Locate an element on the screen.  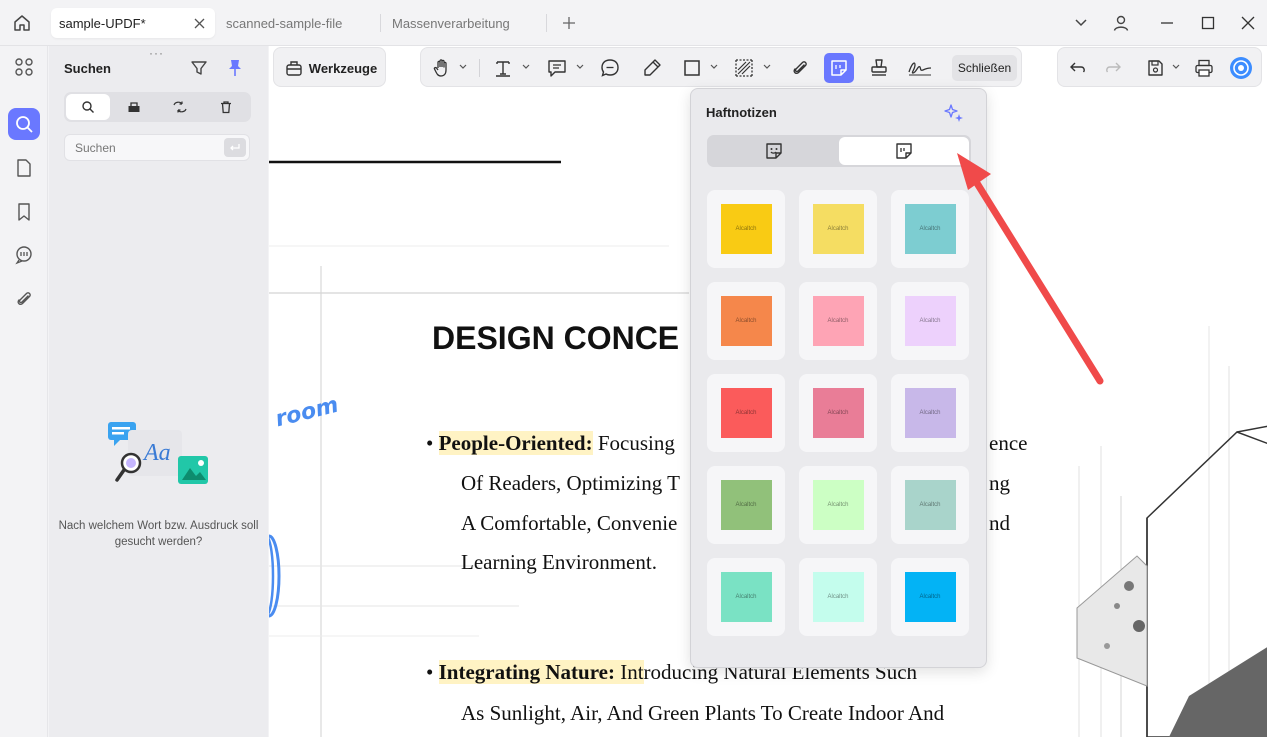
save-icon is located at coordinates (1155, 68).